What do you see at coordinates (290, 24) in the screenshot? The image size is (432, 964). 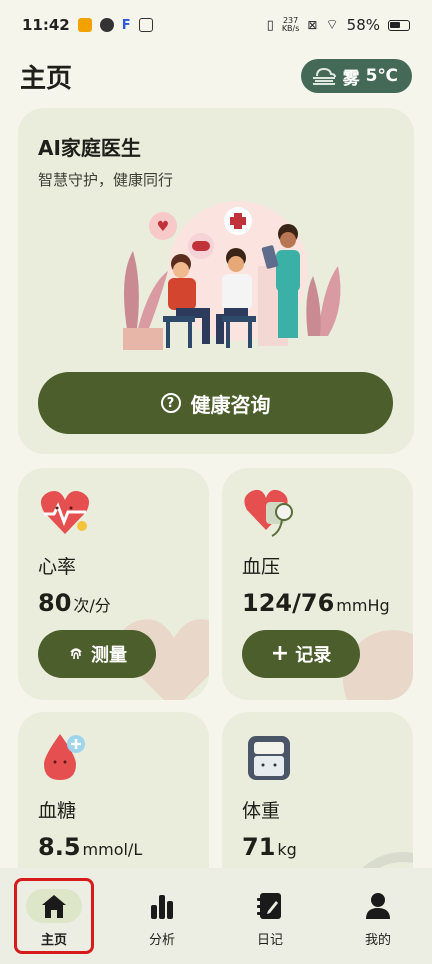 I see `net-speed: 237 KB/s` at bounding box center [290, 24].